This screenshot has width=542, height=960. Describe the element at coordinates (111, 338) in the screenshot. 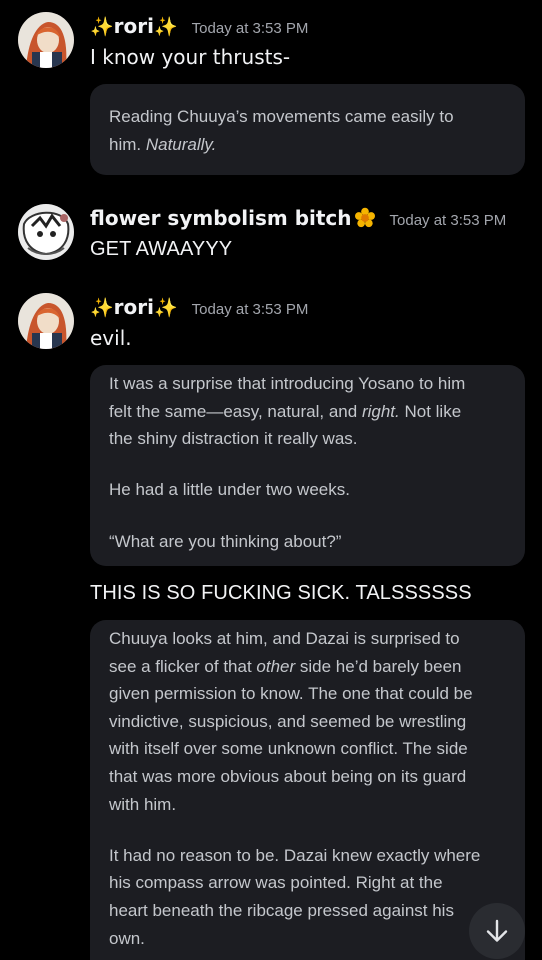

I see `message-text: evil.` at that location.